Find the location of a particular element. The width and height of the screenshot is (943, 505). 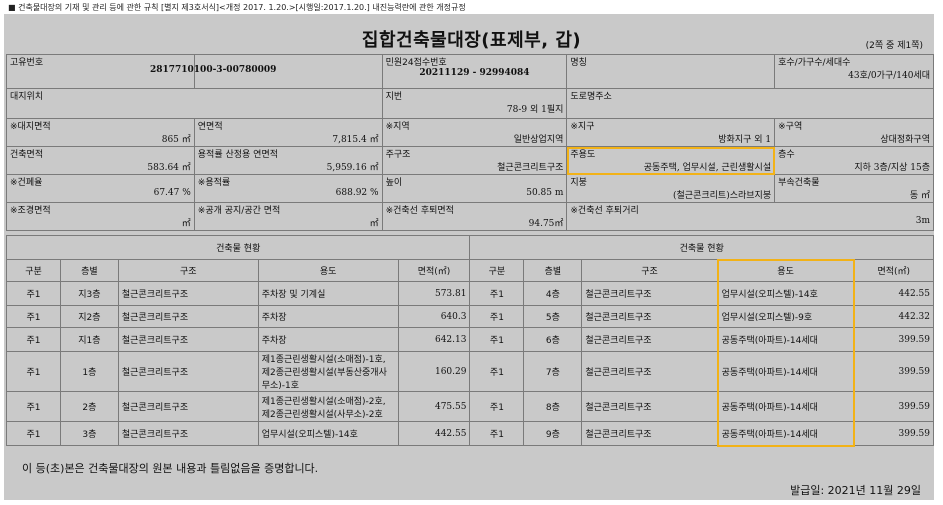

right-cell-area: 442.32 is located at coordinates (893, 316).